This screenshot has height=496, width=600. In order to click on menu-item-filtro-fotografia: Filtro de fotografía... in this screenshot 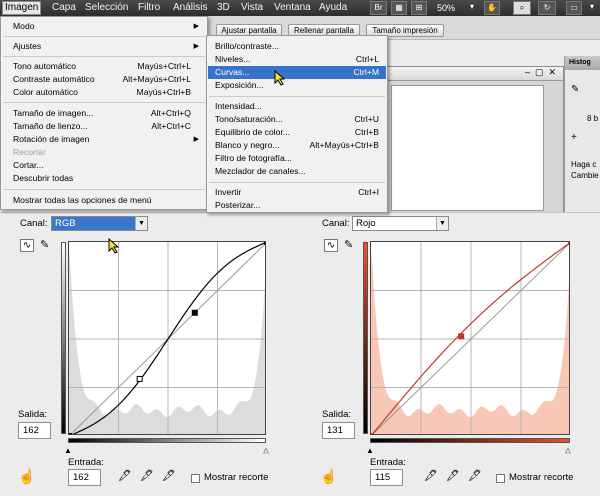, I will do `click(301, 158)`.